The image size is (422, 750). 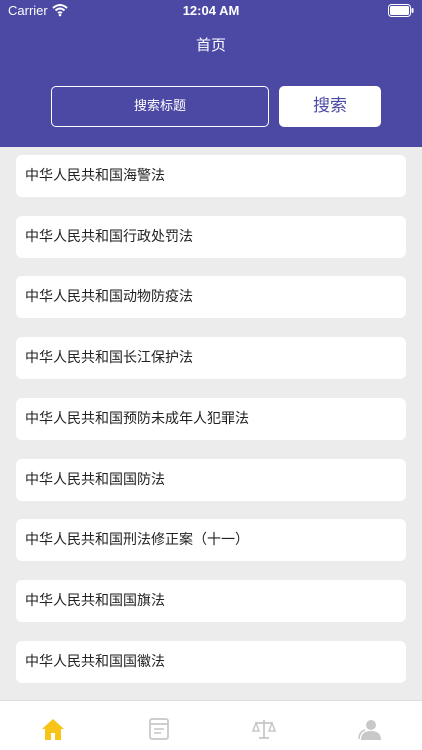 I want to click on search-button: 搜索, so click(x=330, y=106).